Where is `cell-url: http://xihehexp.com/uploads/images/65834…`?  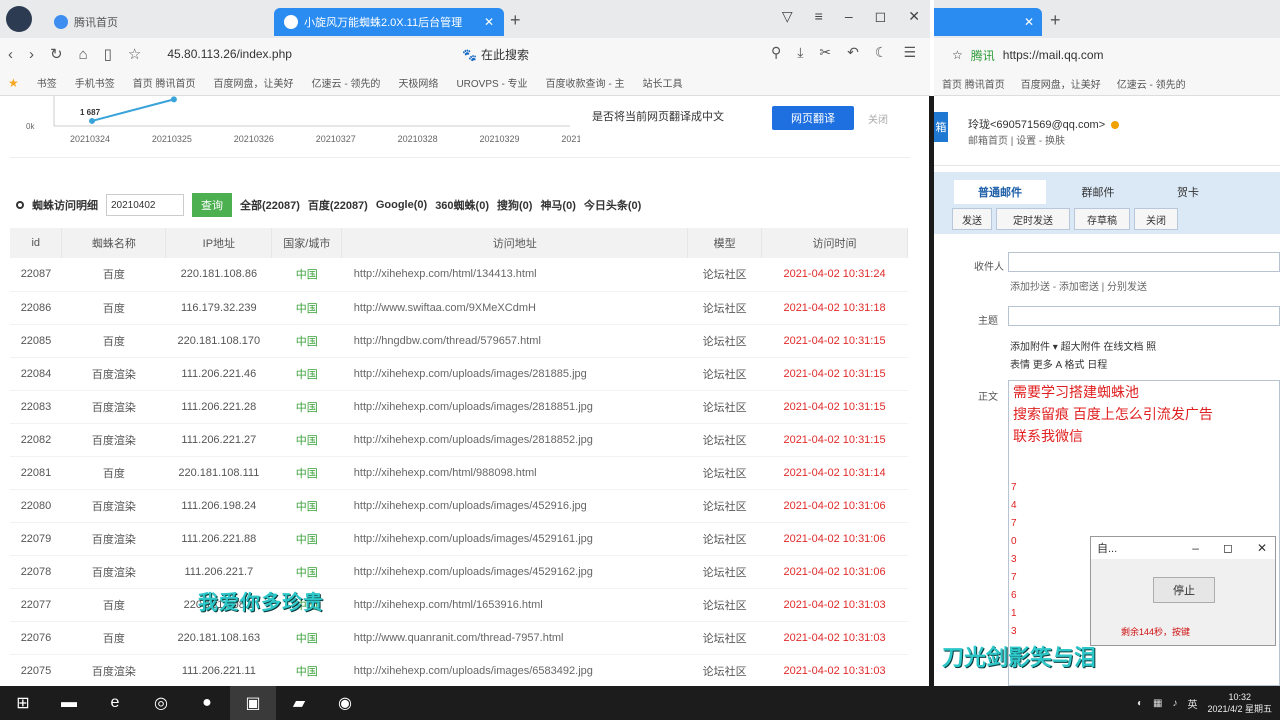
cell-url: http://xihehexp.com/uploads/images/65834… is located at coordinates (514, 670).